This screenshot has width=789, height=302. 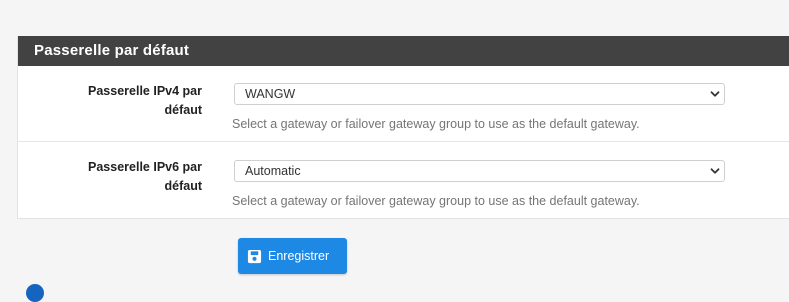 I want to click on ipv6-gateway-label: Passerelle IPv6 par défaut, so click(x=110, y=177).